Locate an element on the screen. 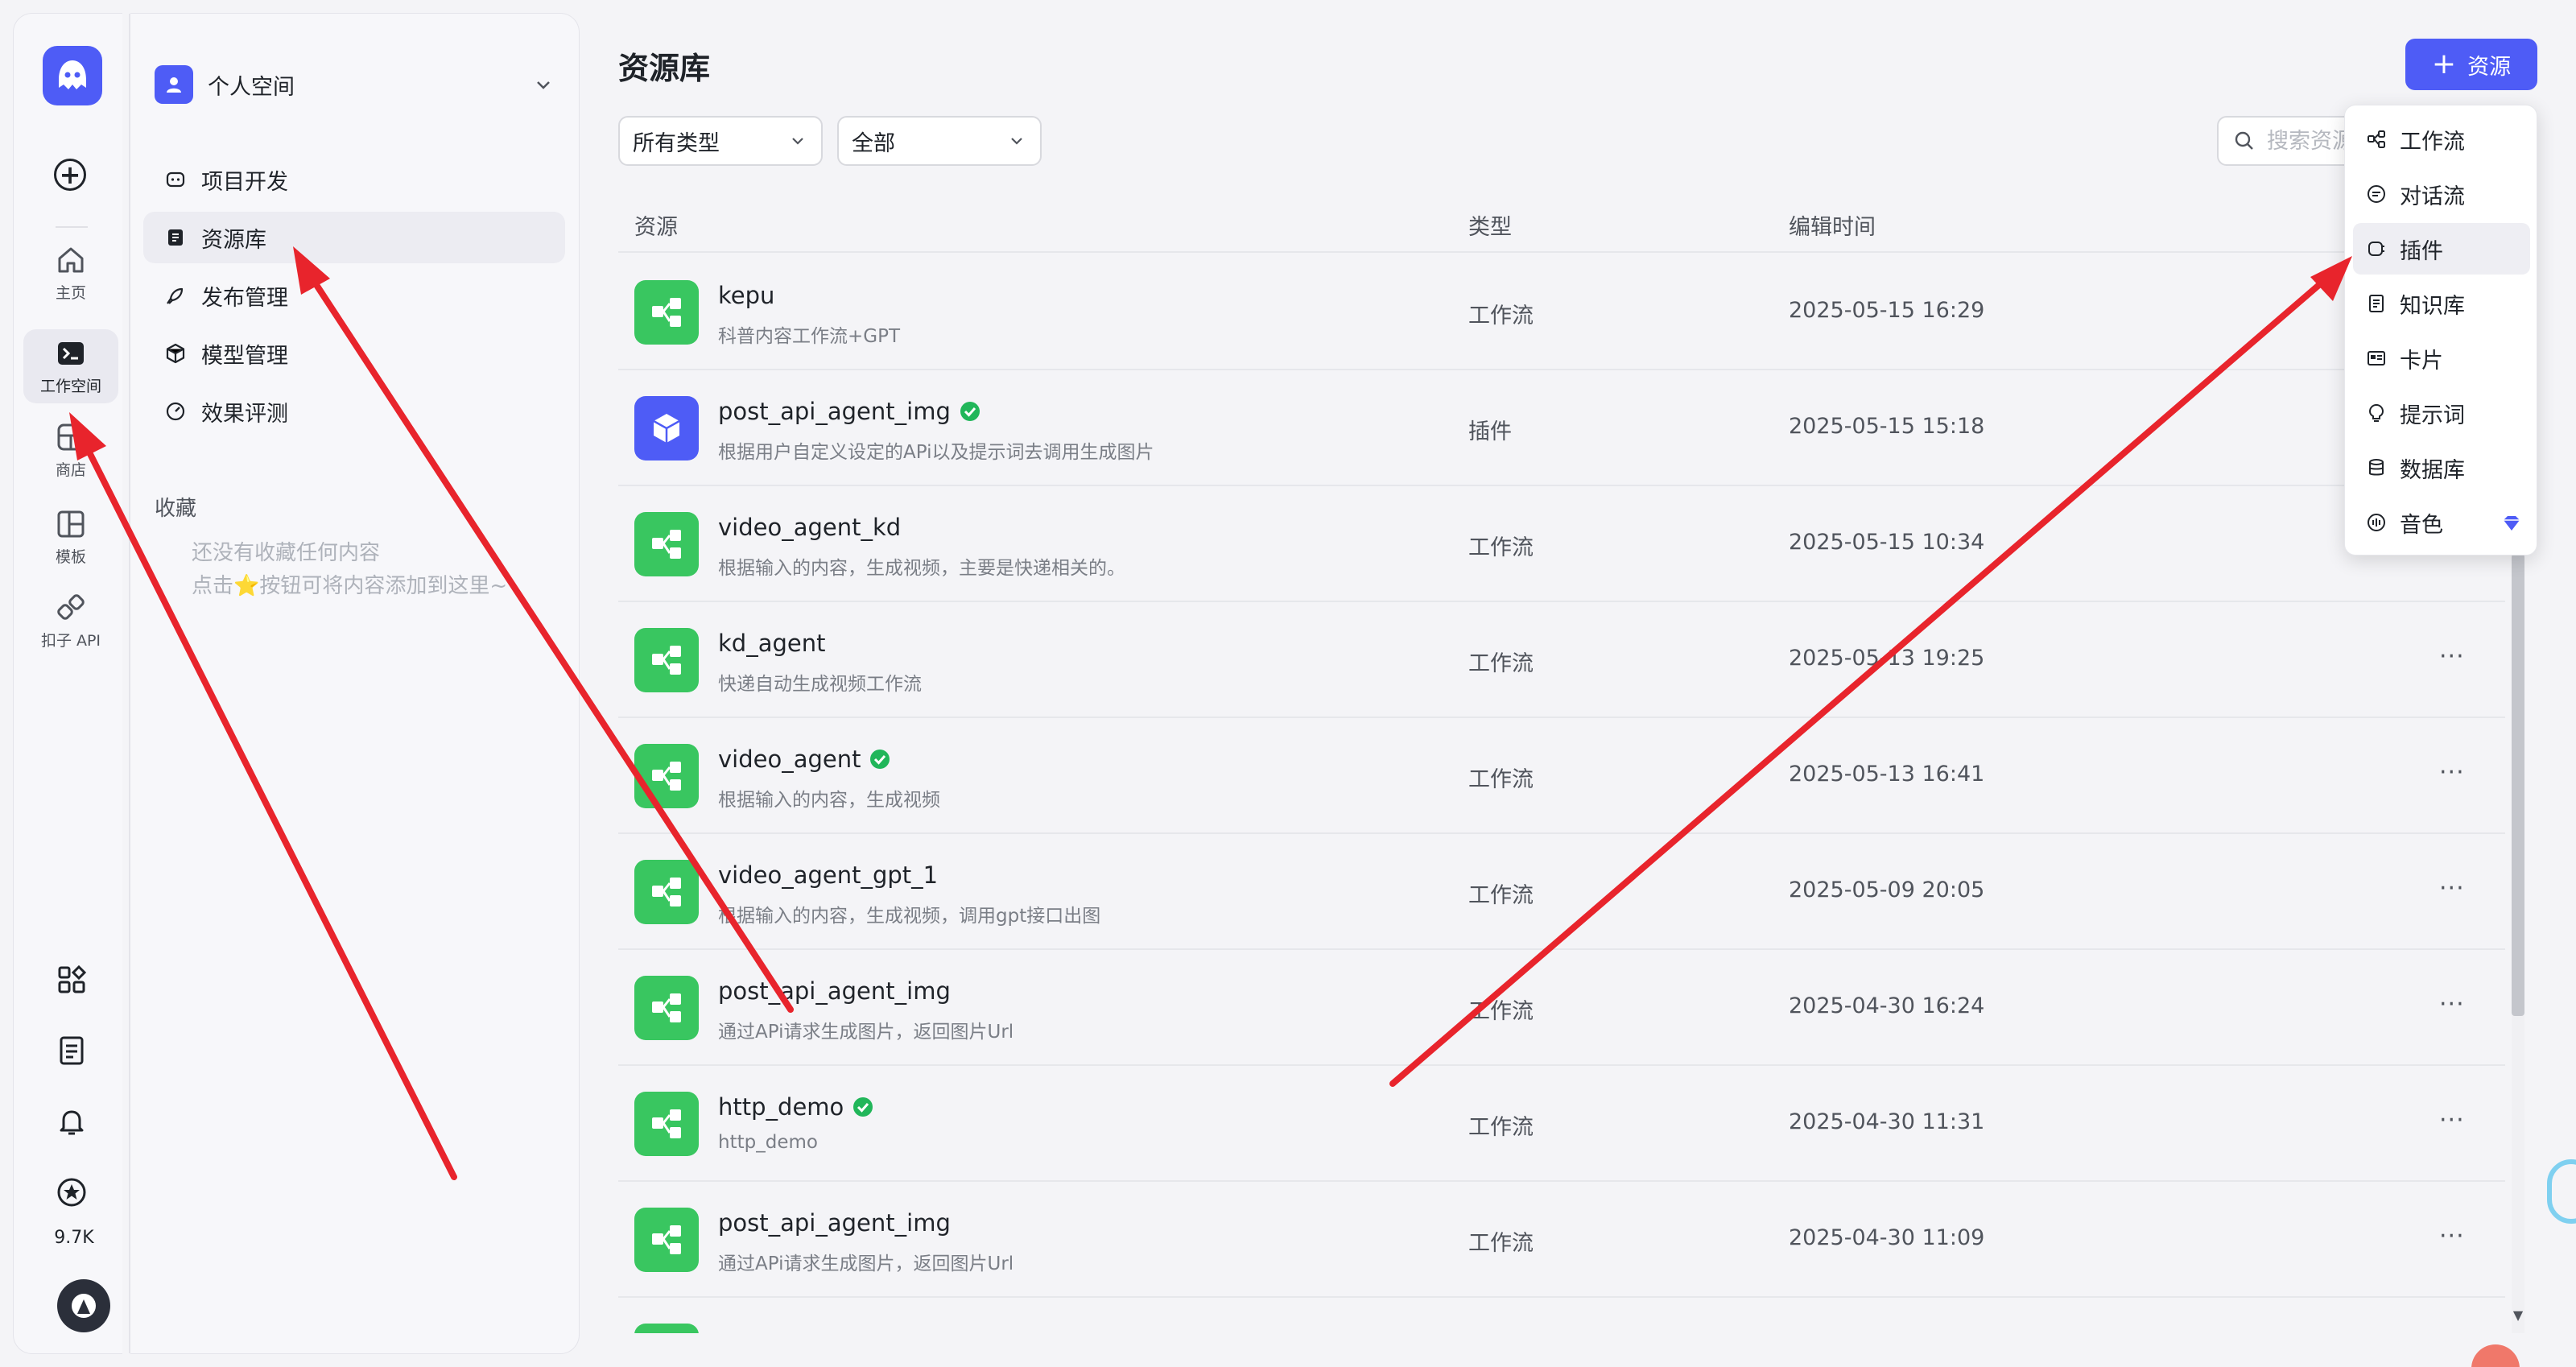 The width and height of the screenshot is (2576, 1367). search-icon is located at coordinates (2244, 140).